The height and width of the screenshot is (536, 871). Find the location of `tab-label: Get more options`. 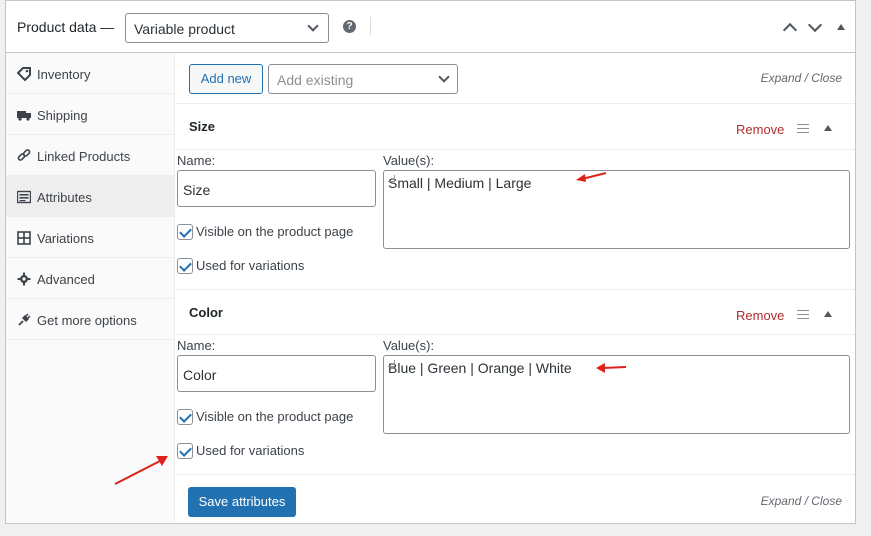

tab-label: Get more options is located at coordinates (87, 320).